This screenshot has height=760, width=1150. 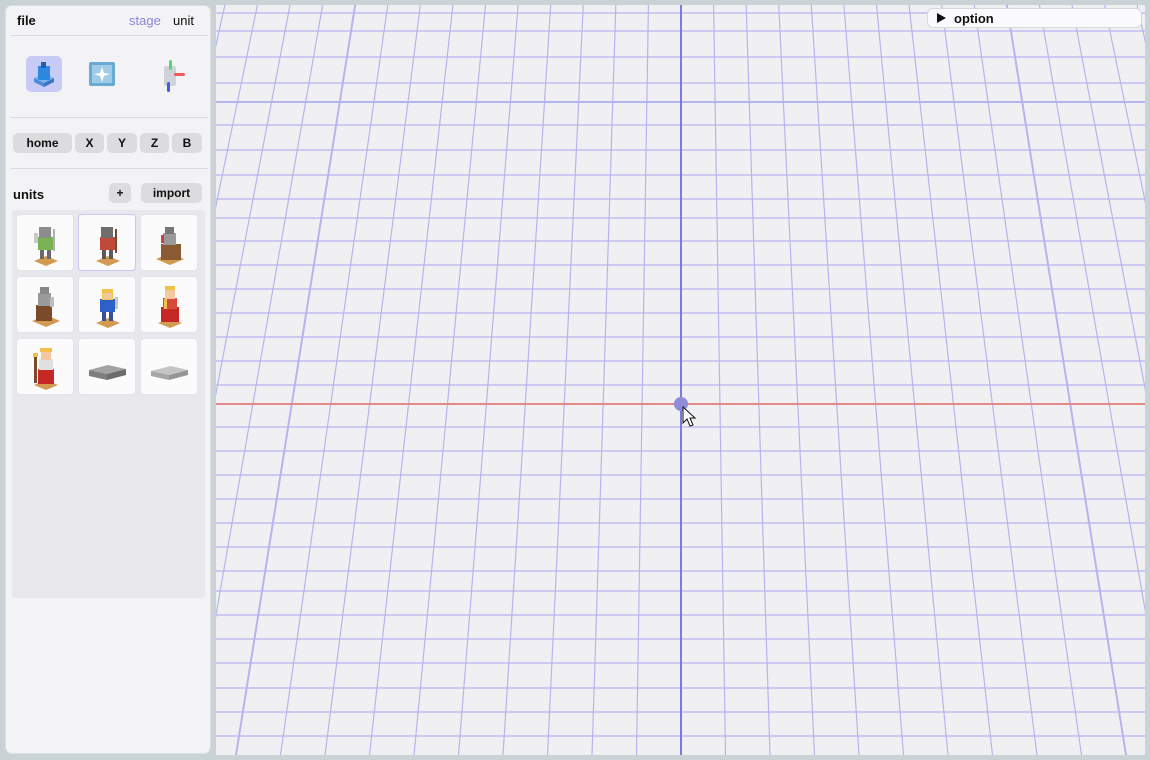 I want to click on unit-item-gray-slab, so click(x=107, y=366).